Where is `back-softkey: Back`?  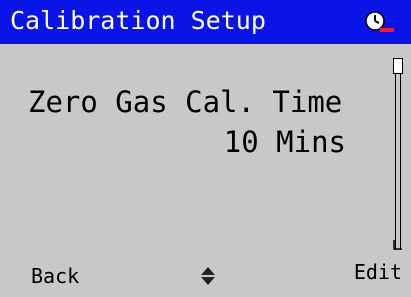
back-softkey: Back is located at coordinates (55, 276).